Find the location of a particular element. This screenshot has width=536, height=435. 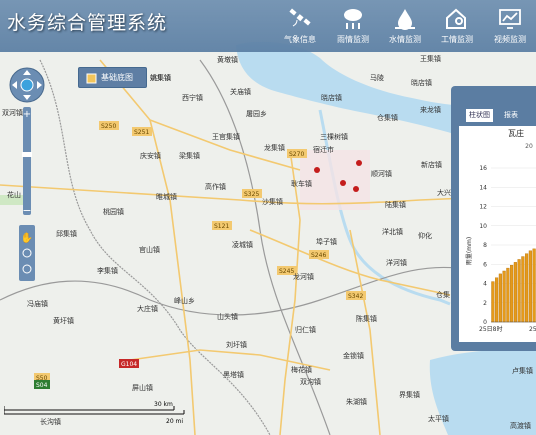

nav-works: 工情监测 is located at coordinates (457, 28).